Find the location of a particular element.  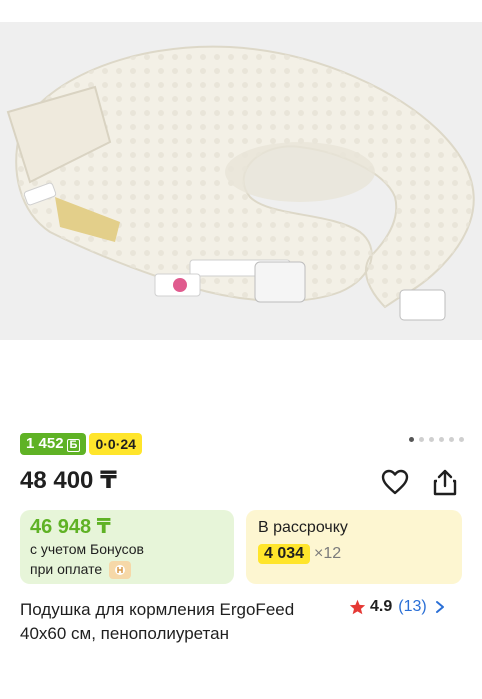

bonus-price: 46 948 ₸ is located at coordinates (70, 527).